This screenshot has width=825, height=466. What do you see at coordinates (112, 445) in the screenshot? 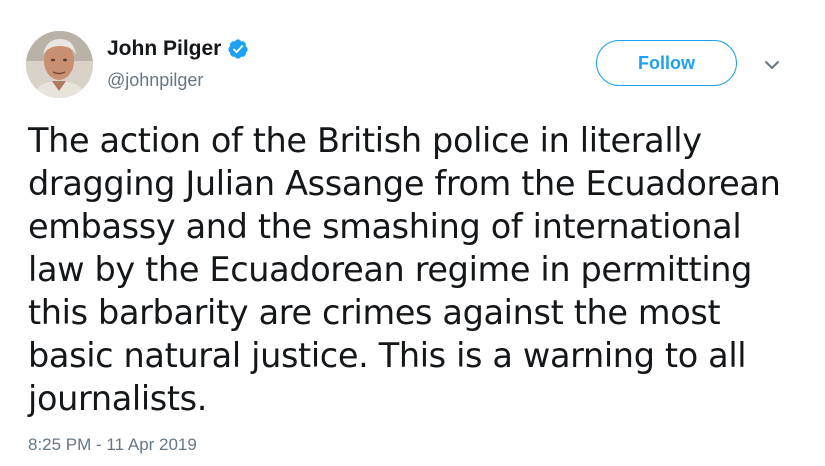
I see `tweet-timestamp: 8:25 PM - 11 Apr 2019` at bounding box center [112, 445].